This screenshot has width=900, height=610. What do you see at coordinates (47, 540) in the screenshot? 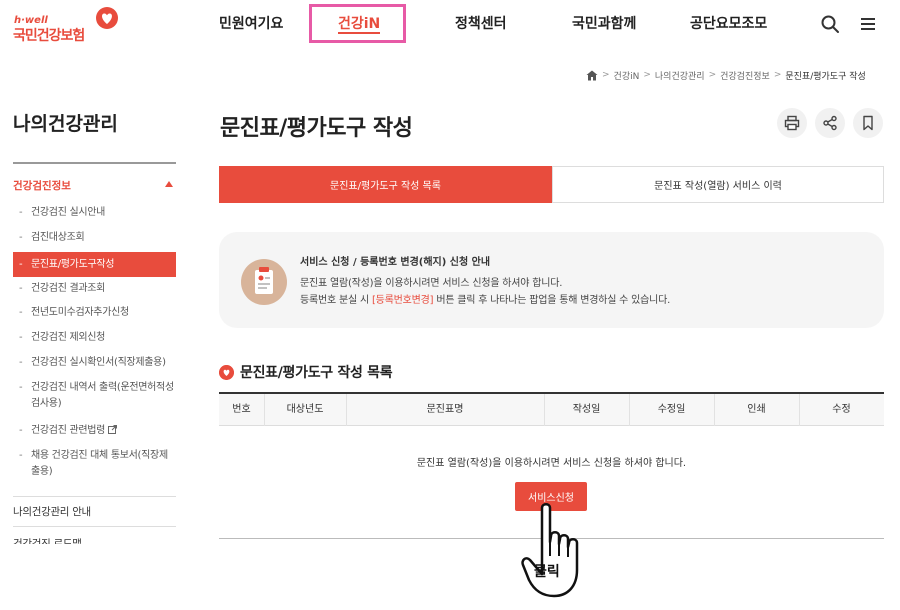
I see `sidebar-link-roadmap: 건강검진 로드맵` at bounding box center [47, 540].